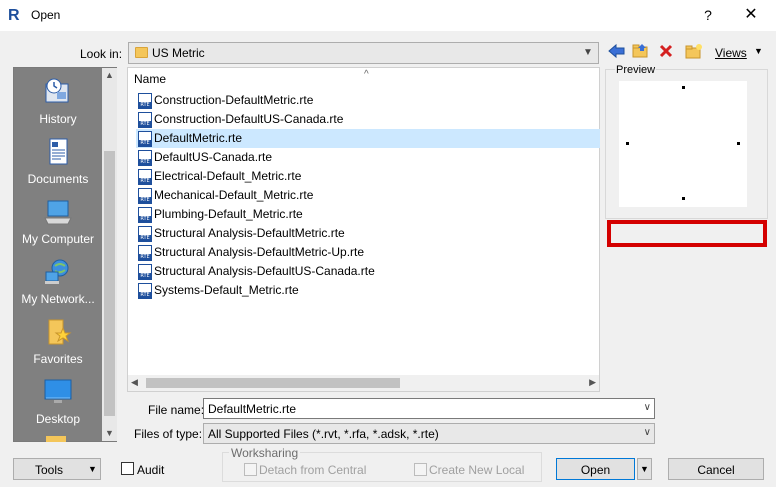 The image size is (776, 487). Describe the element at coordinates (368, 290) in the screenshot. I see `file-row: Systems-Default_Metric.rte` at that location.